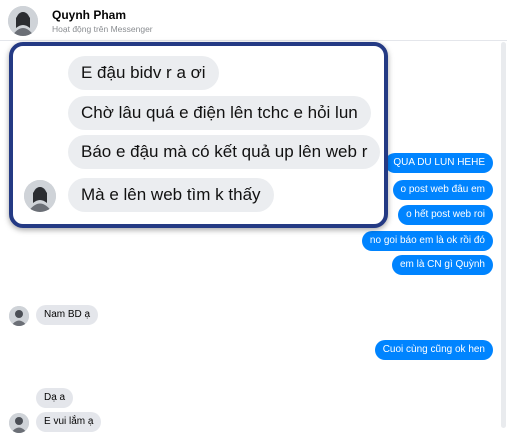 The image size is (507, 433). What do you see at coordinates (427, 241) in the screenshot?
I see `outgoing-message: no goi báo em là ok rồi đó` at bounding box center [427, 241].